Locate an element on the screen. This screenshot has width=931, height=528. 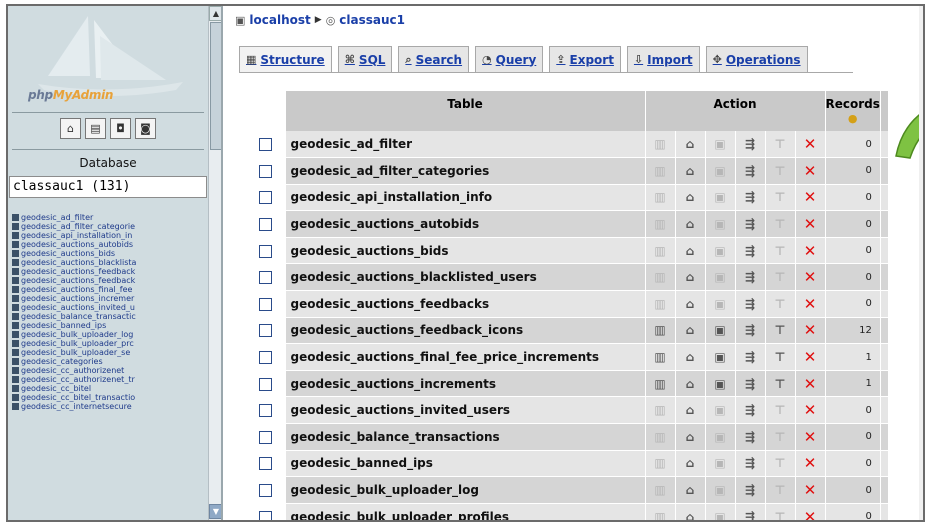
tab-export: ⇪ Export is located at coordinates (585, 59).